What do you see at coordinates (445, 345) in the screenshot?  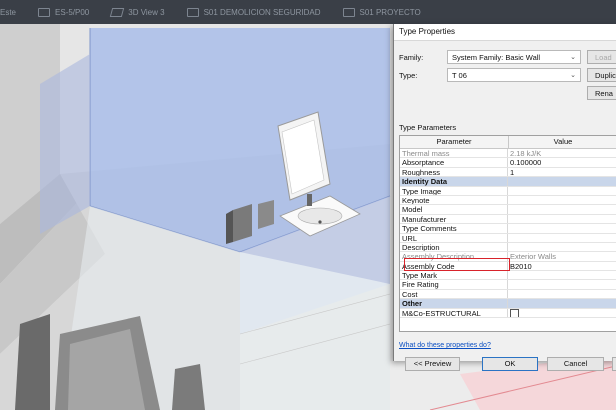 I see `help-link: What do these properties do?` at bounding box center [445, 345].